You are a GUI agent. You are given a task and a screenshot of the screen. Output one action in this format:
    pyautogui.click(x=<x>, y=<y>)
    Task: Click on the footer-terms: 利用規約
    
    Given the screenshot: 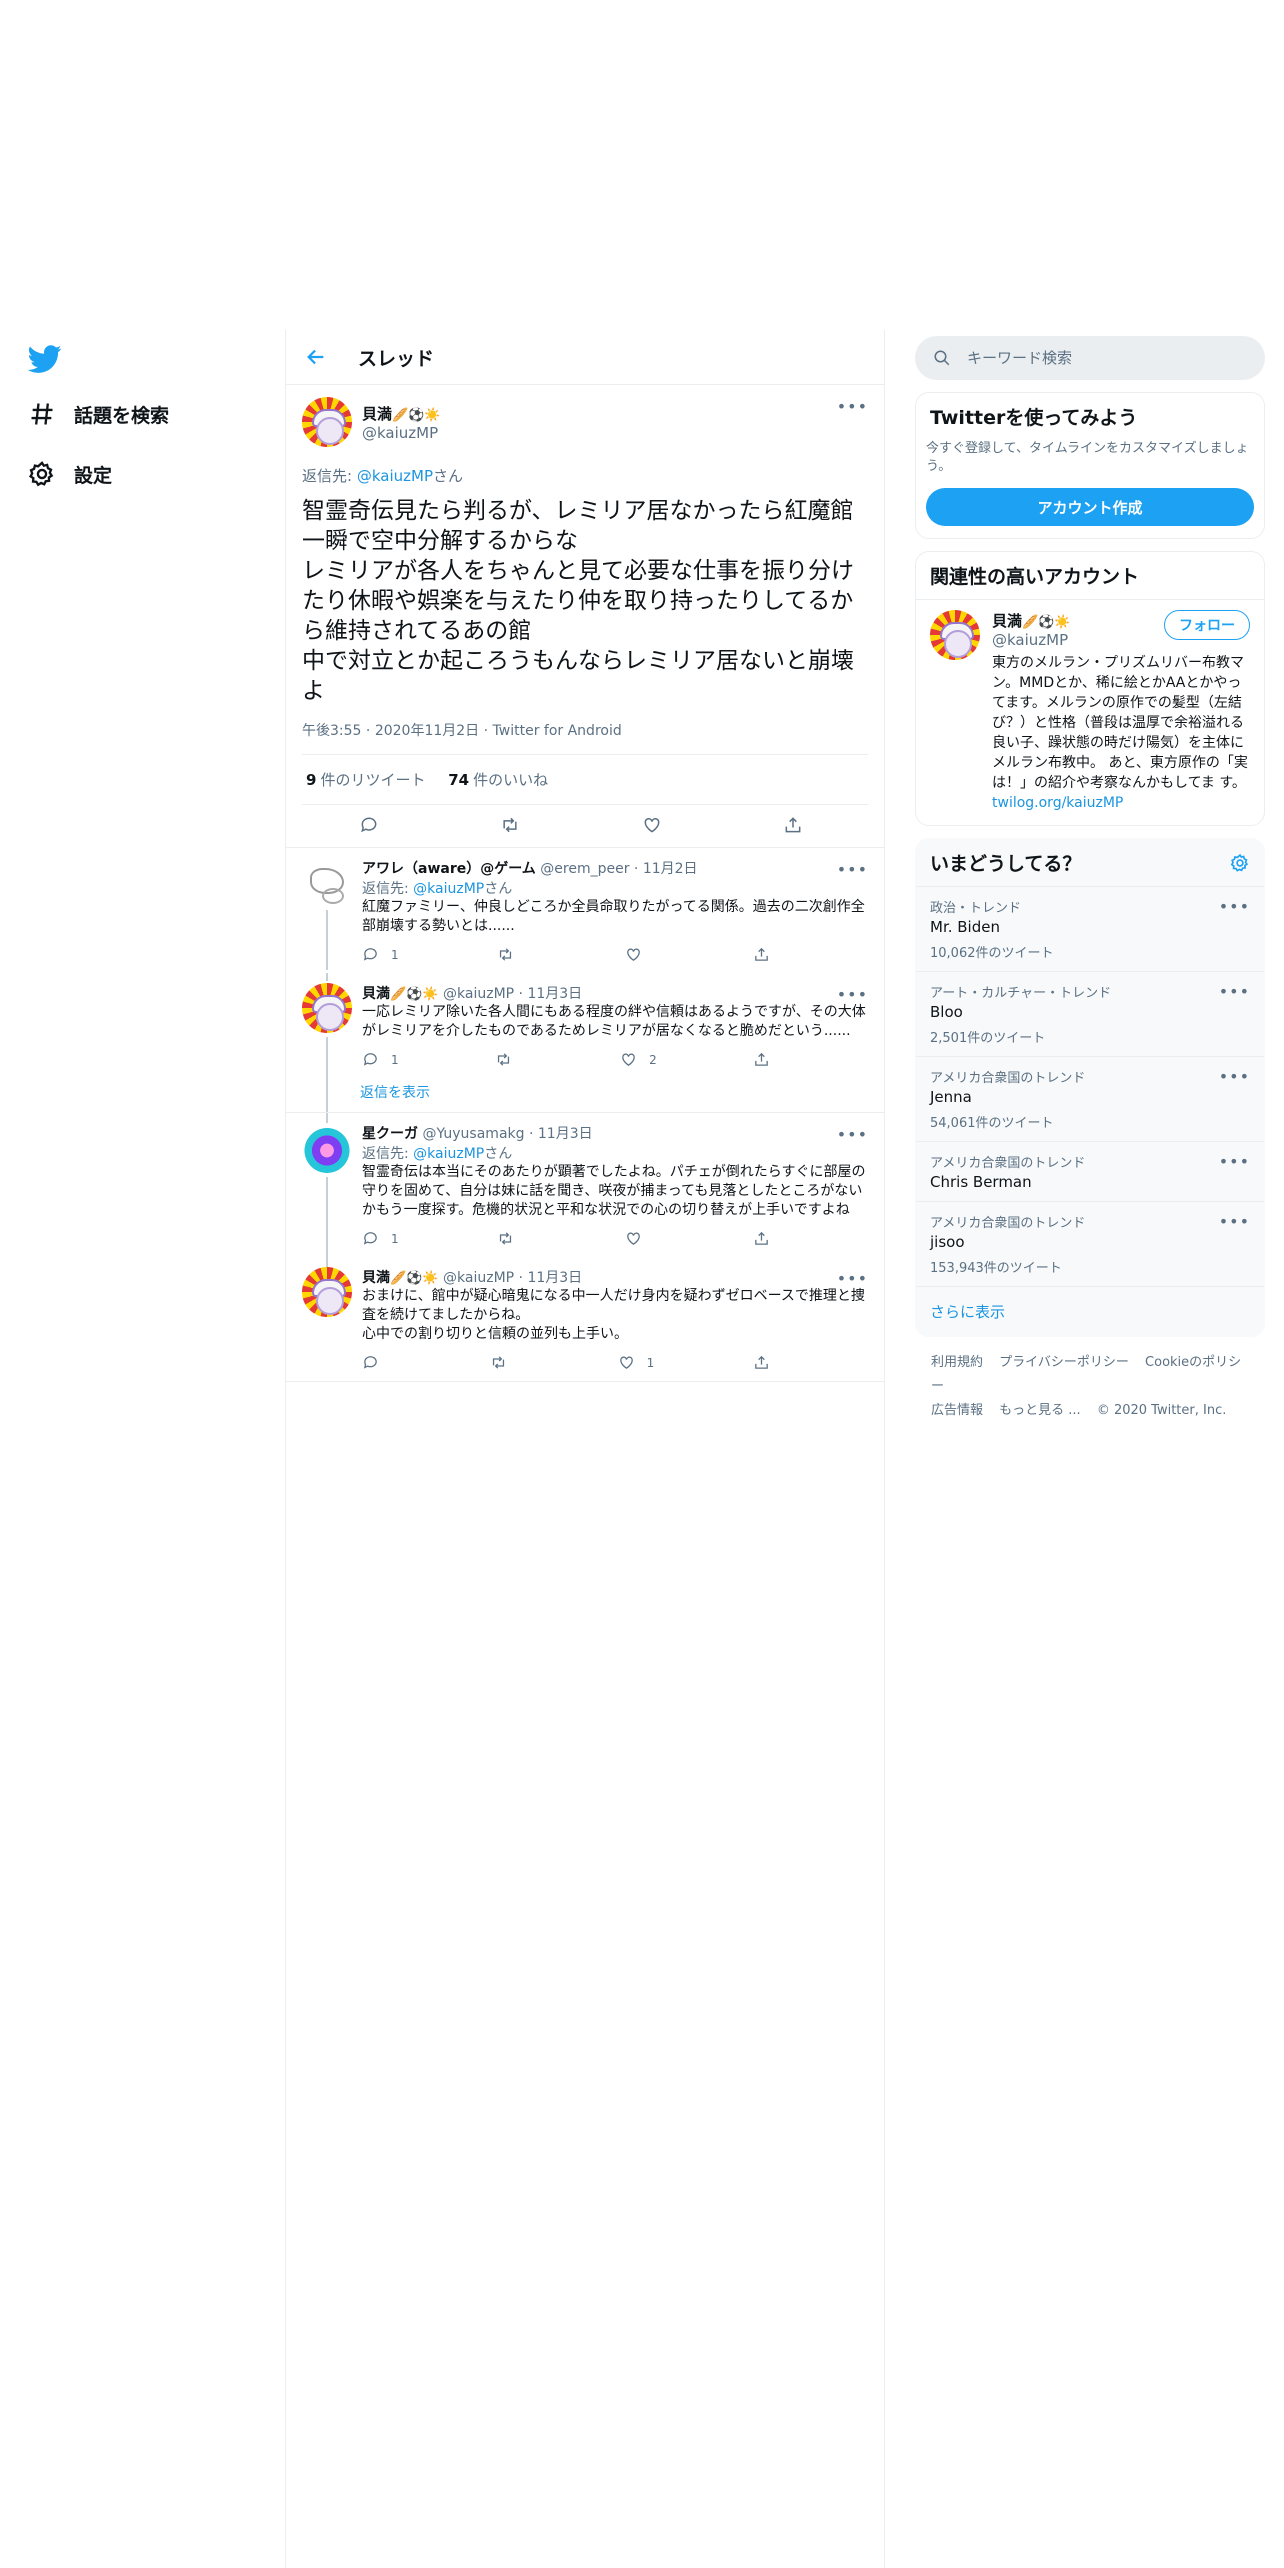 What is the action you would take?
    pyautogui.click(x=957, y=1362)
    